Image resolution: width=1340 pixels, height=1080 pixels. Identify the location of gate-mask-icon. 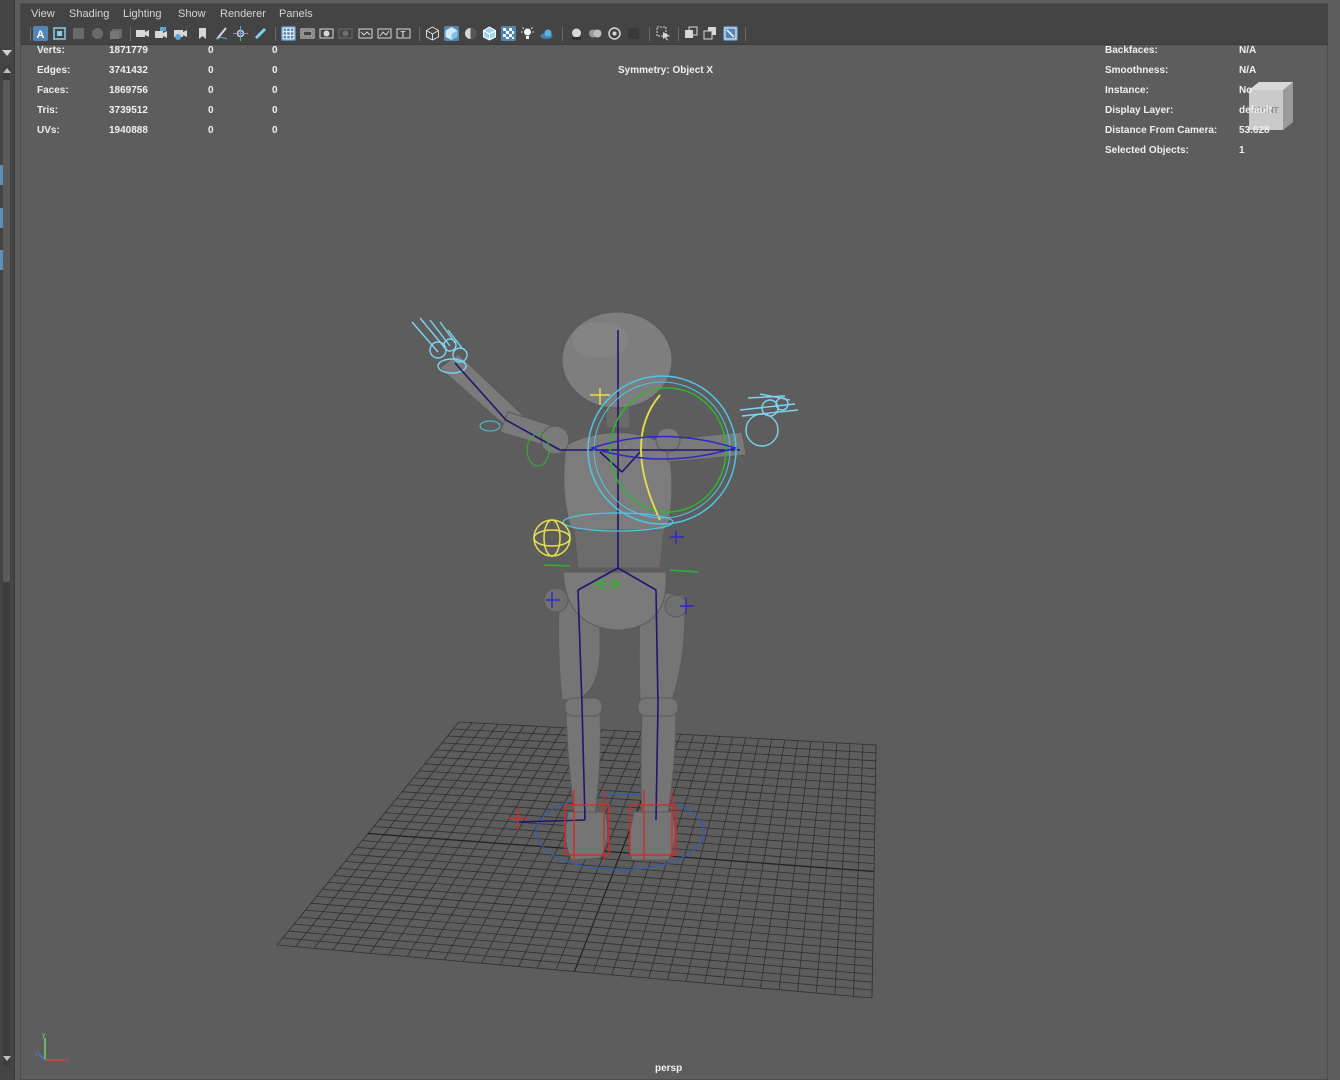
(326, 33).